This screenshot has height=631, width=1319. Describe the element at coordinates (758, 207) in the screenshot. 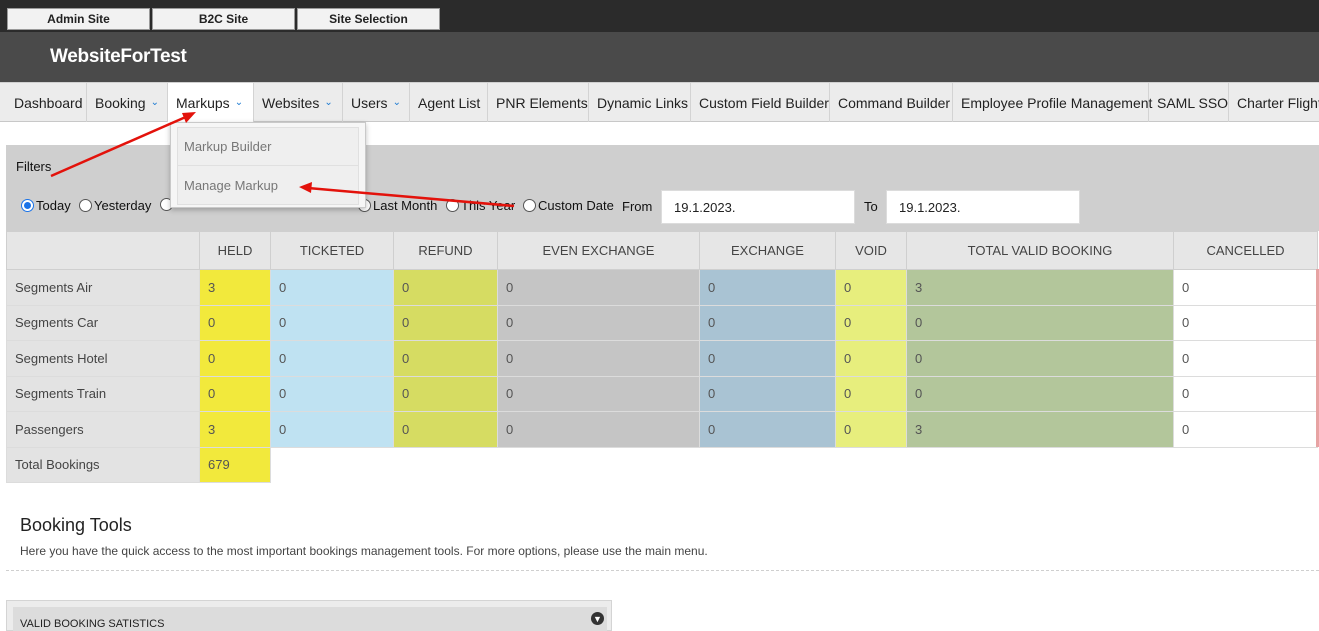

I see `from-date-input: 19.1.2023.` at that location.